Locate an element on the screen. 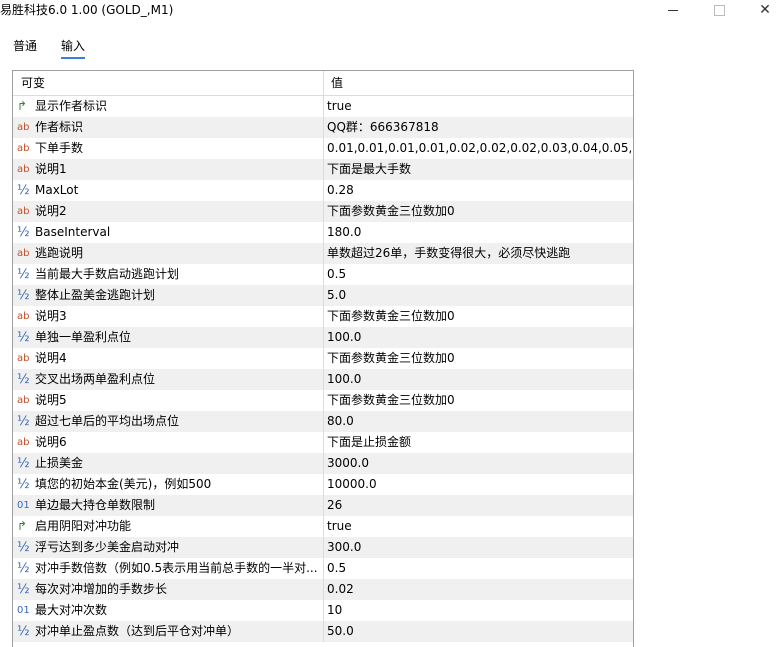 This screenshot has width=782, height=647. table-row: ½ BaseInterval 180.0 is located at coordinates (323, 232).